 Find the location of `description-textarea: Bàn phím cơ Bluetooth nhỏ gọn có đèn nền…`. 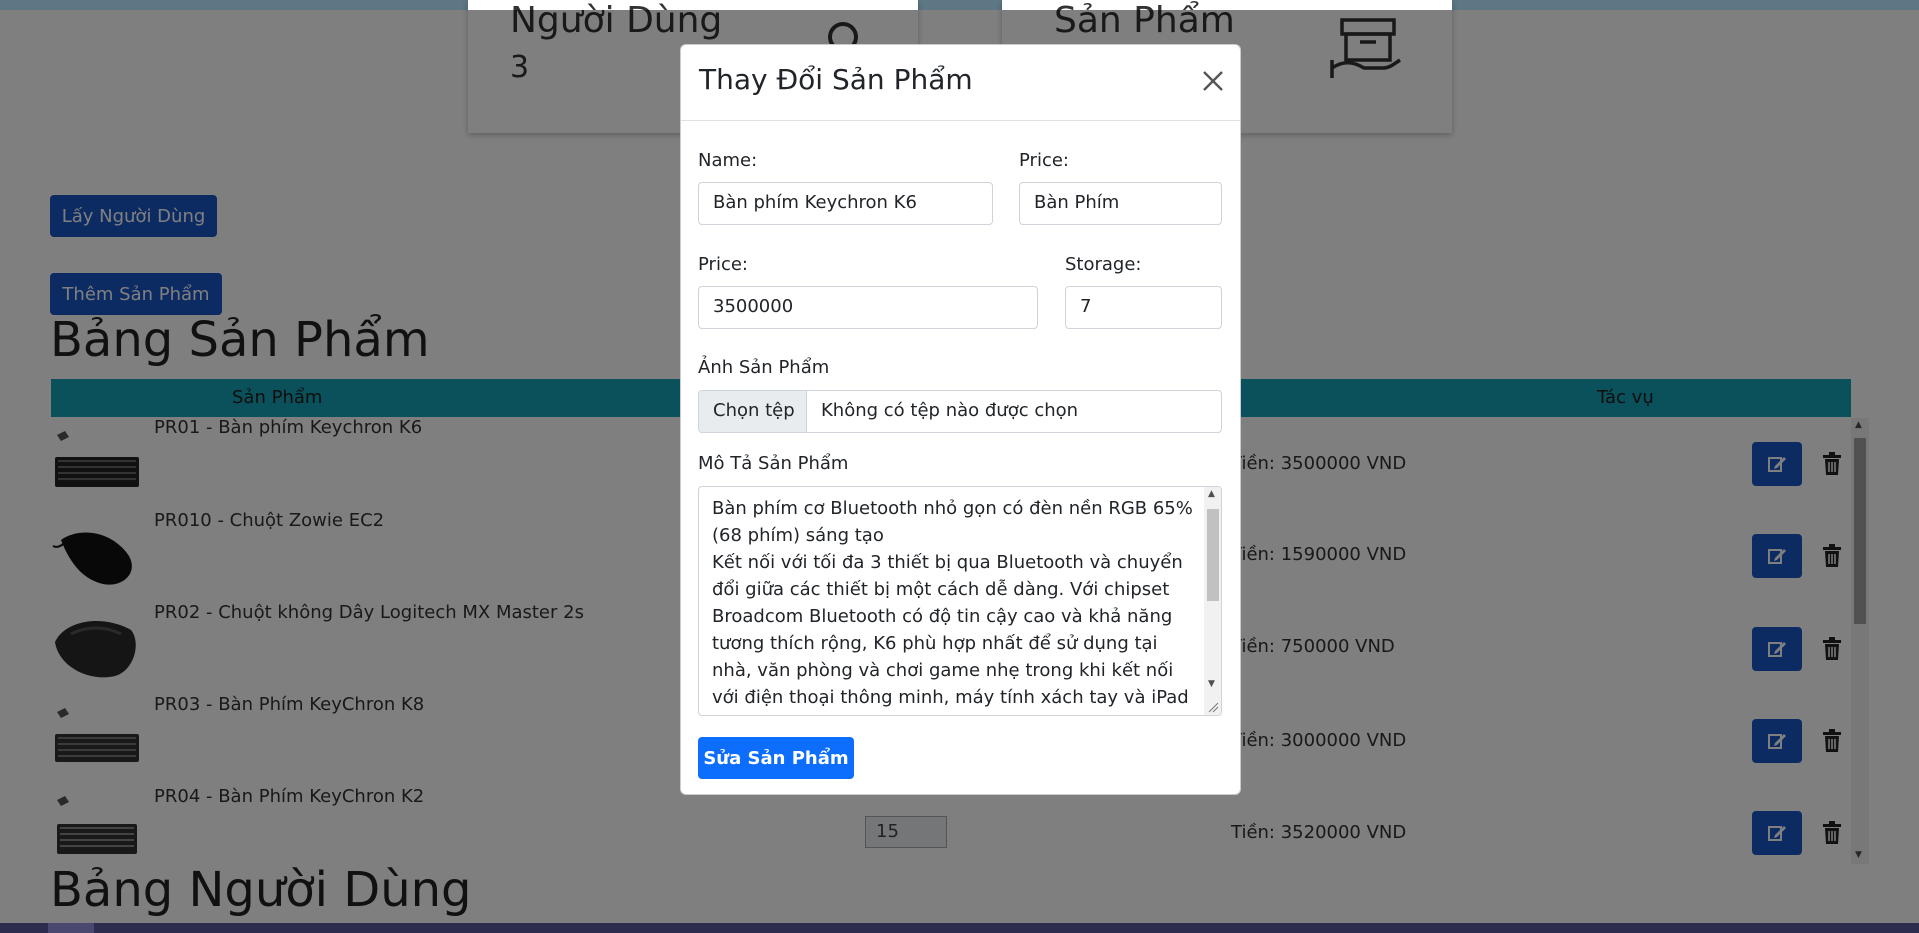

description-textarea: Bàn phím cơ Bluetooth nhỏ gọn có đèn nền… is located at coordinates (960, 601).